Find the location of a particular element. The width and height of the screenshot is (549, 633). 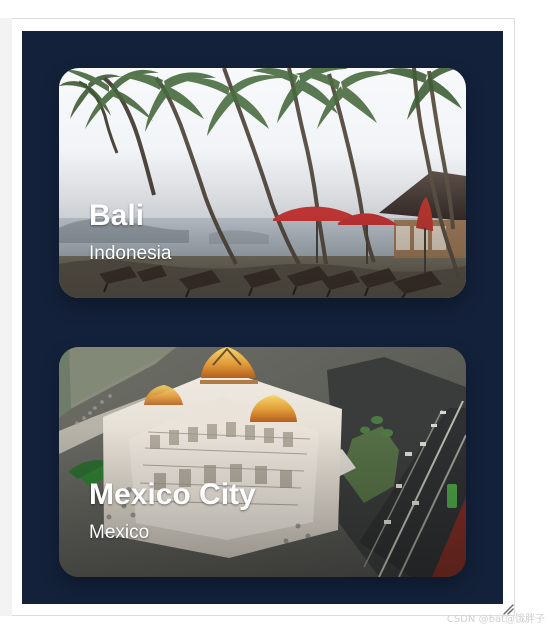

bali-title: Bali is located at coordinates (117, 215).